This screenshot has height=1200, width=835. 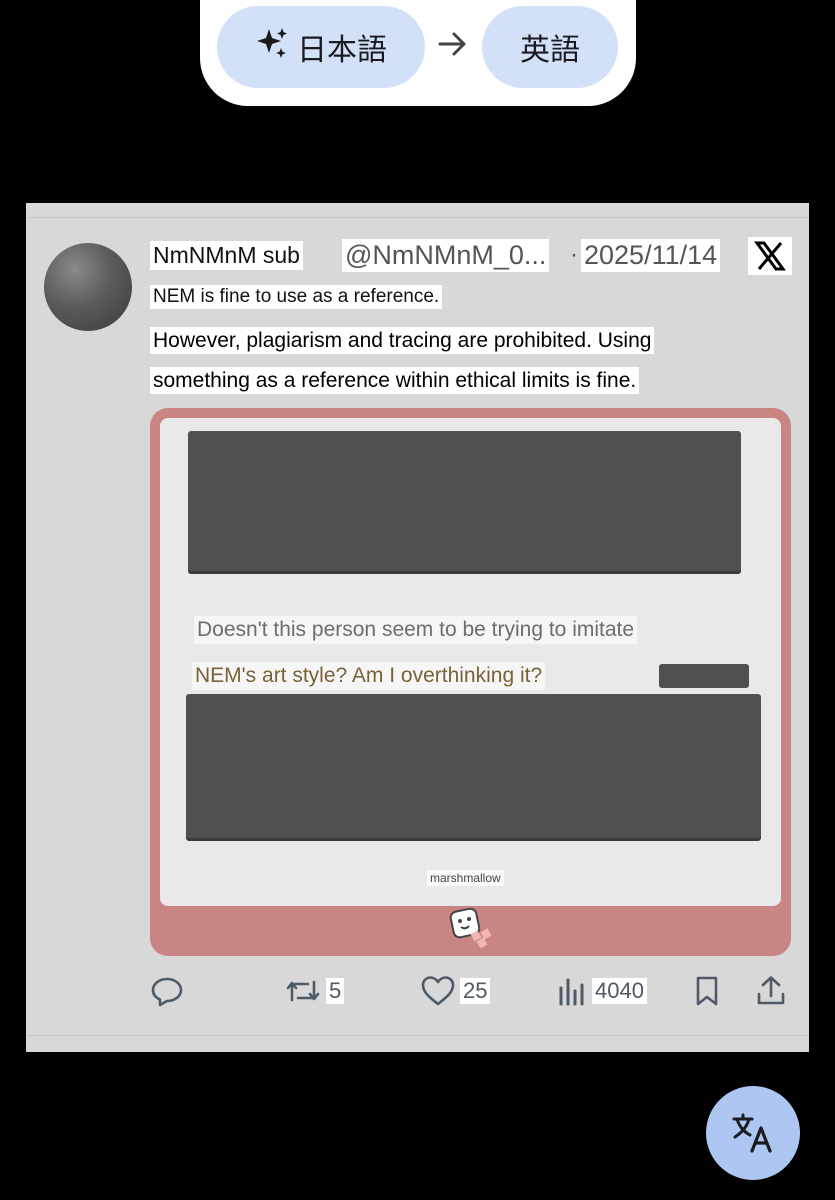 What do you see at coordinates (88, 287) in the screenshot?
I see `avatar` at bounding box center [88, 287].